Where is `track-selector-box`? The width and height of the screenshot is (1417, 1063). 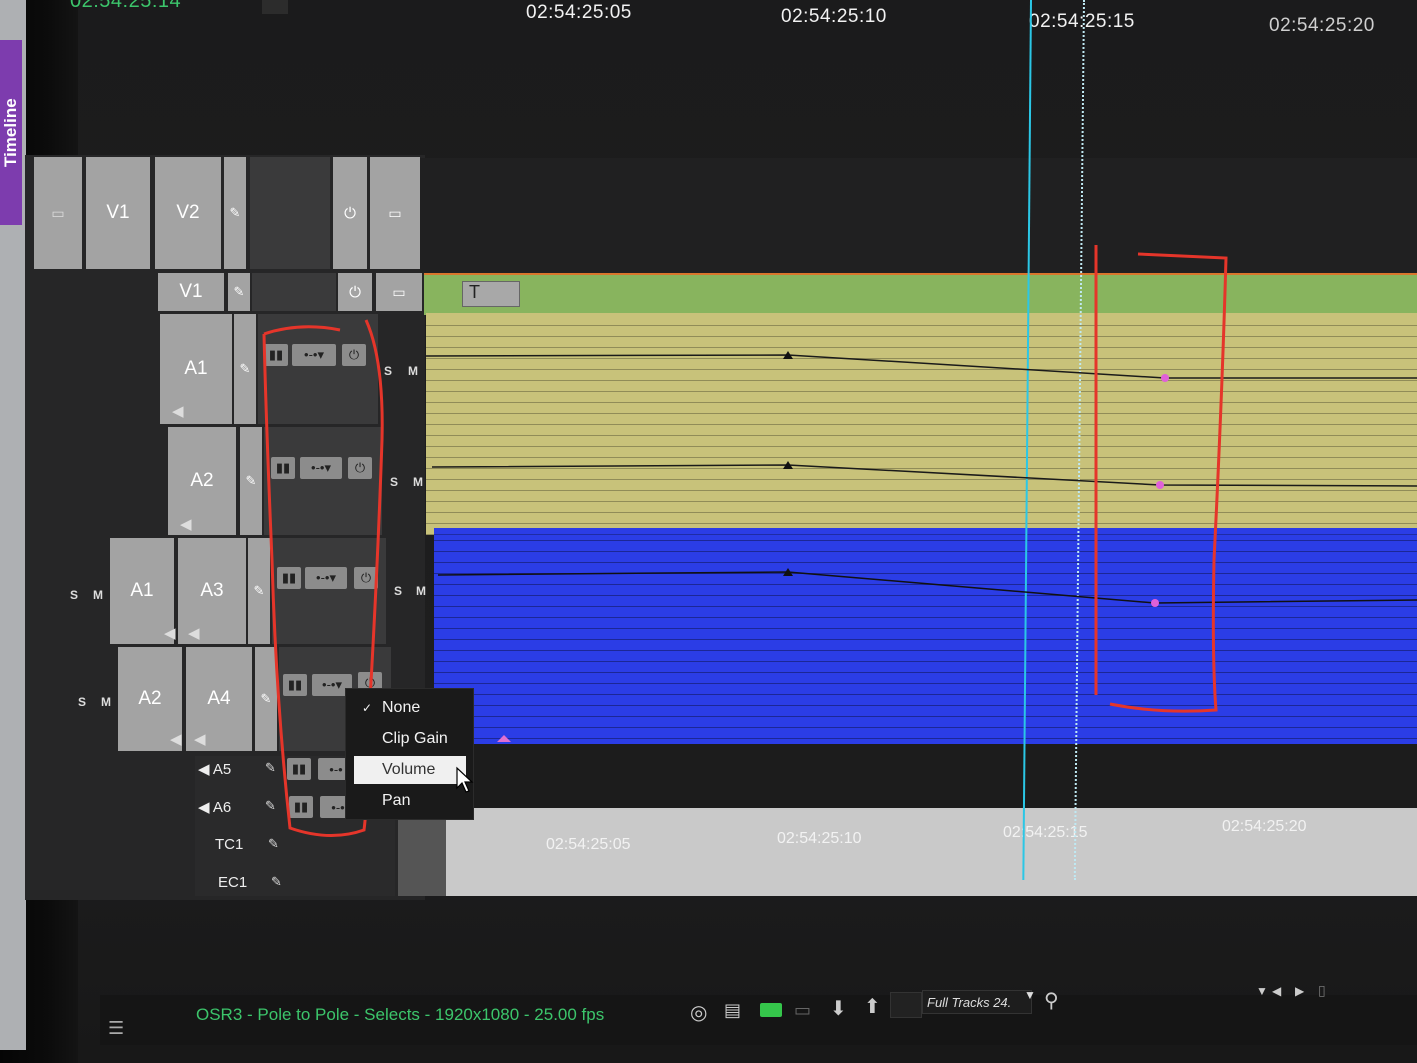 track-selector-box is located at coordinates (906, 1005).